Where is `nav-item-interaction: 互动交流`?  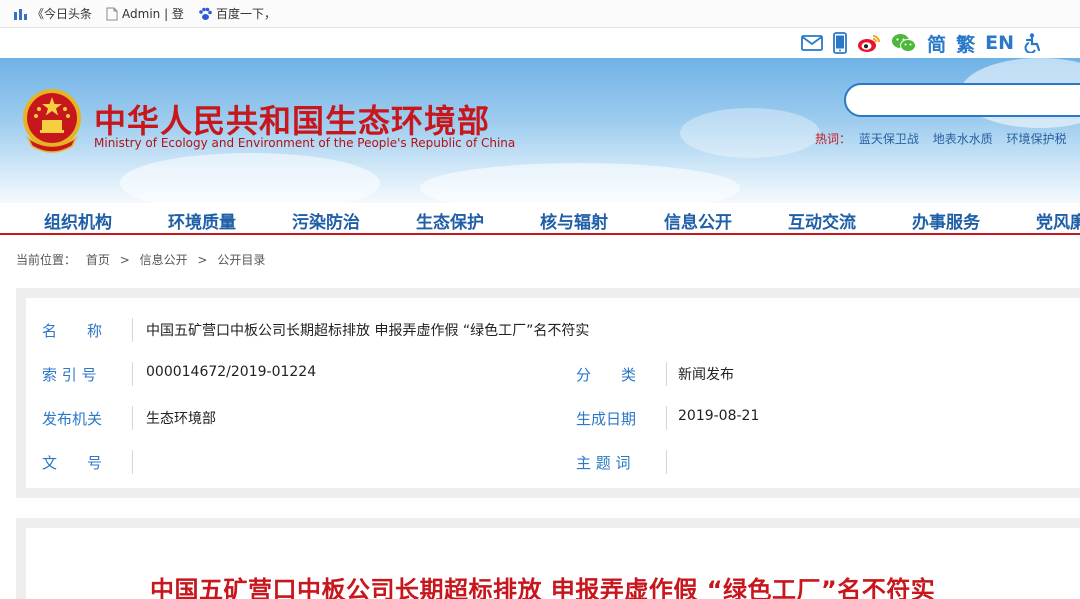 nav-item-interaction: 互动交流 is located at coordinates (822, 220).